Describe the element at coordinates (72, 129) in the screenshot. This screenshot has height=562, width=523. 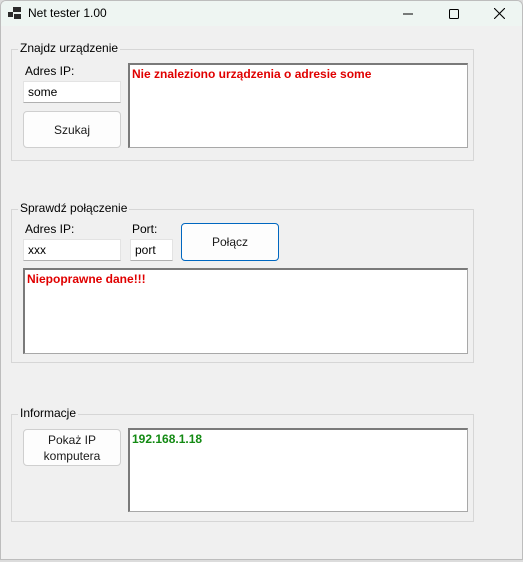
I see `search-button: Szukaj` at that location.